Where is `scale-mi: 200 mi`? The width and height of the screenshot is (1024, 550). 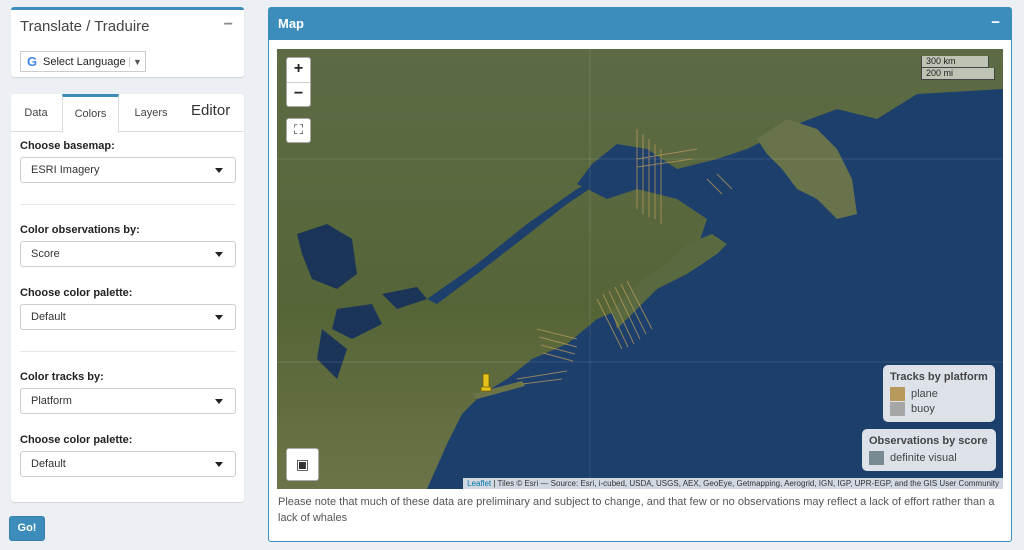
scale-mi: 200 mi is located at coordinates (958, 74).